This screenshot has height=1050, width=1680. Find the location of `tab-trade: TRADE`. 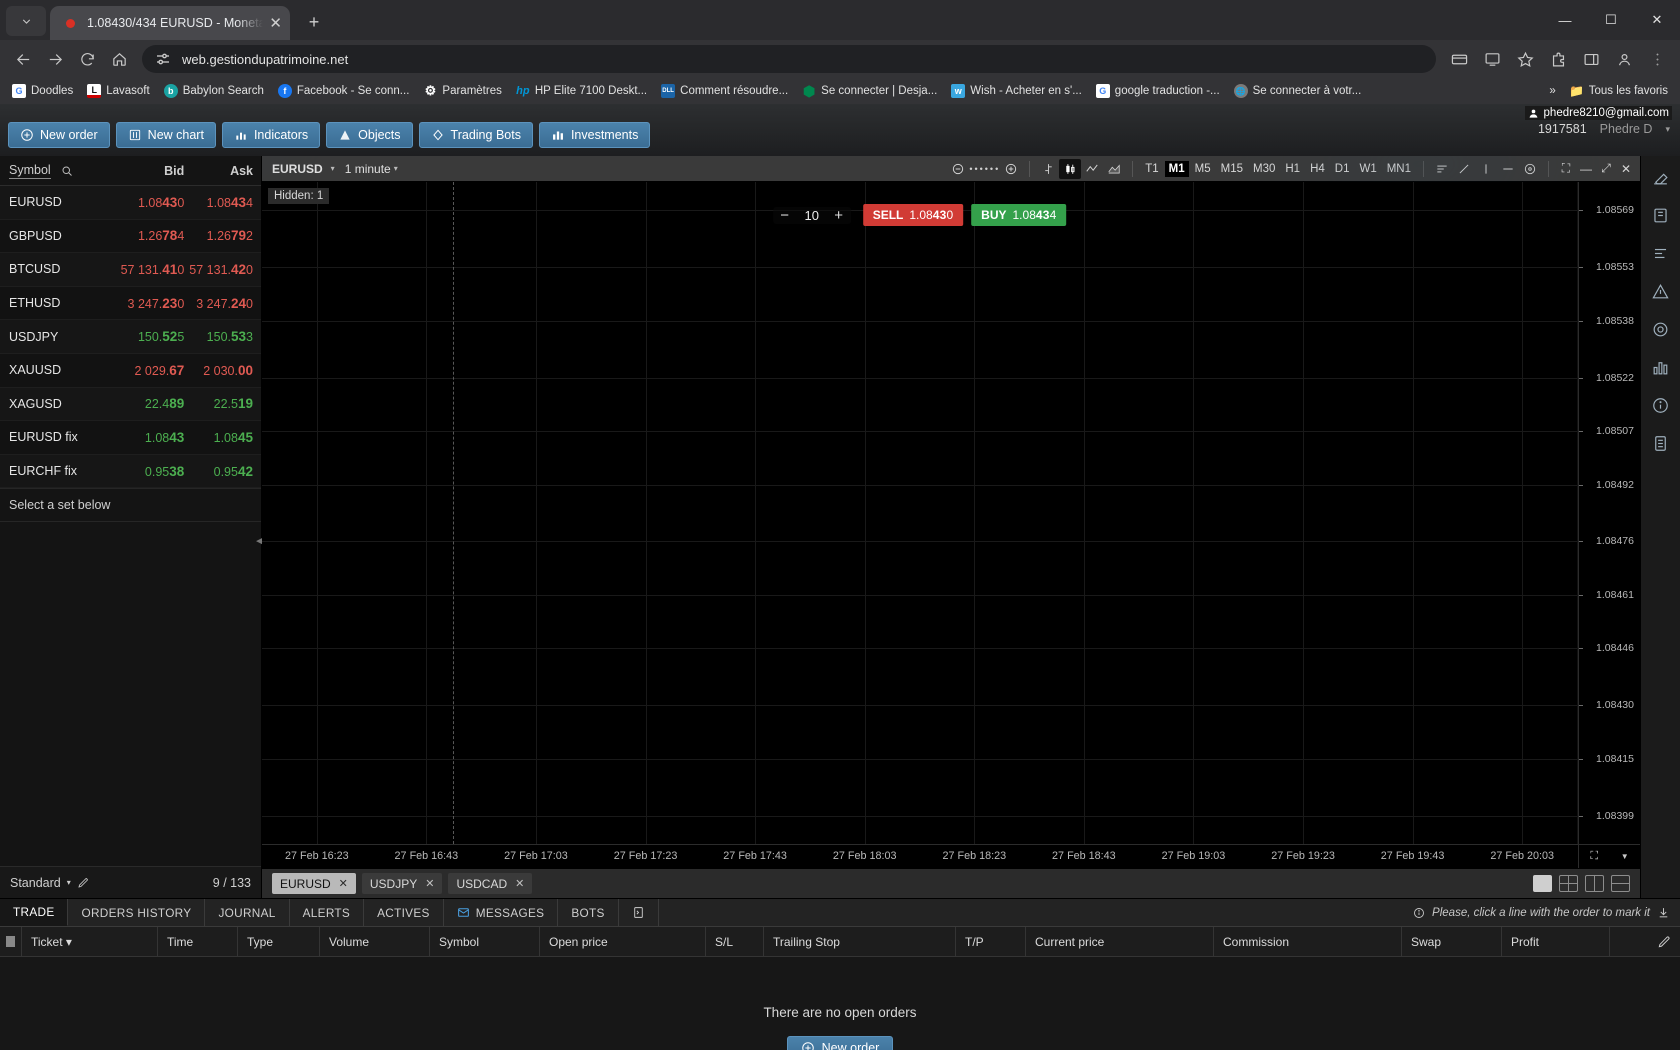

tab-trade: TRADE is located at coordinates (34, 912).